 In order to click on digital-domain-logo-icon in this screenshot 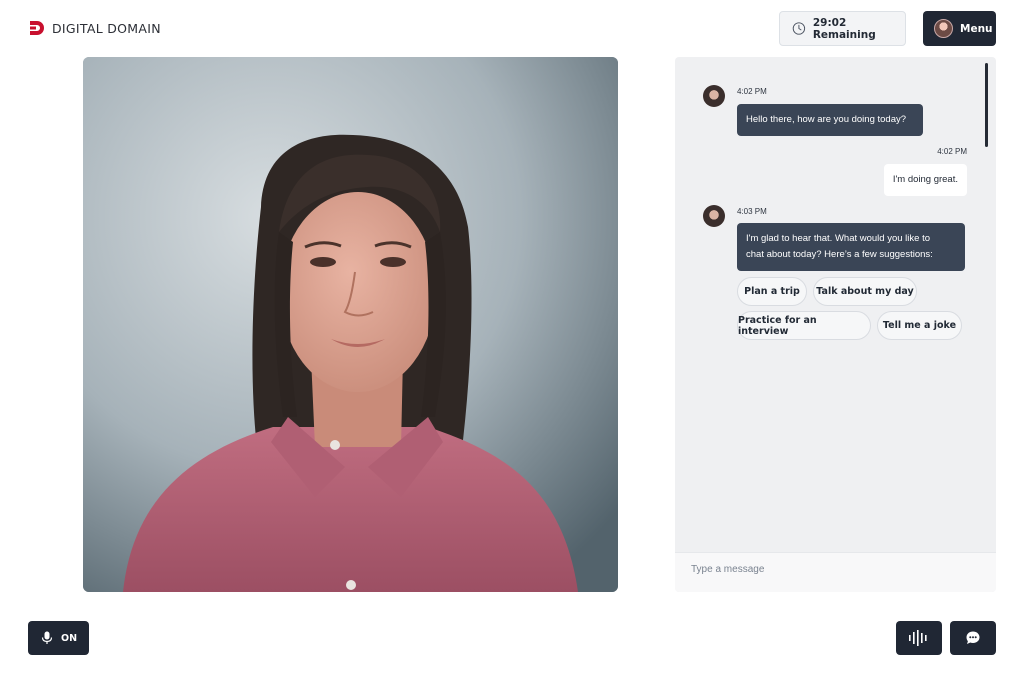, I will do `click(37, 28)`.